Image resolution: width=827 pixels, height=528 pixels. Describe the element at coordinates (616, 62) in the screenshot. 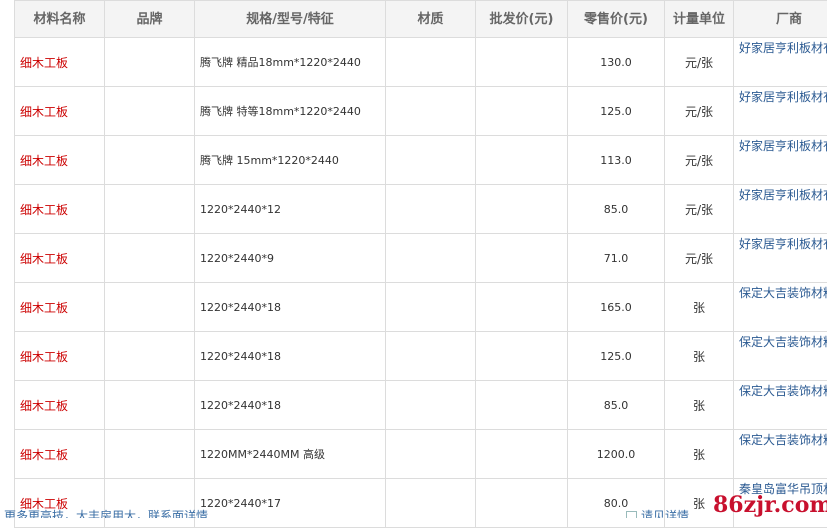

I see `retail-price-cell: 130.0` at that location.